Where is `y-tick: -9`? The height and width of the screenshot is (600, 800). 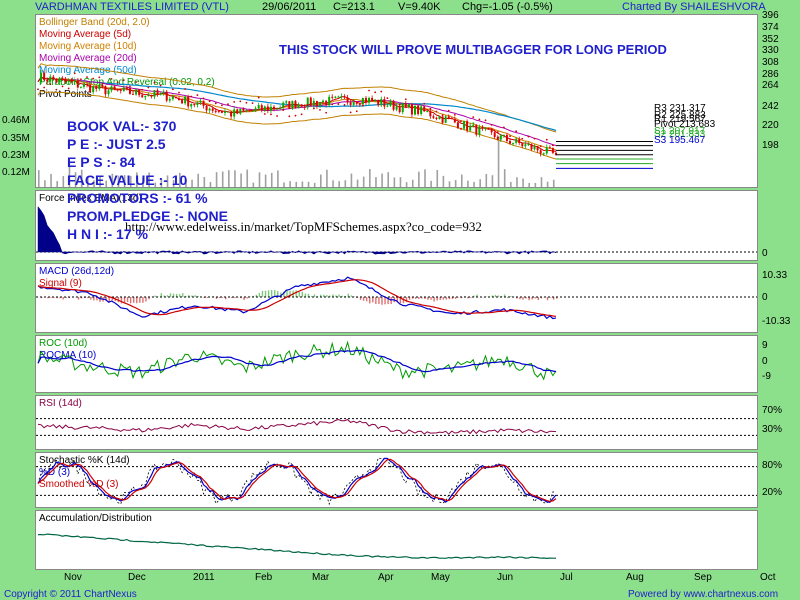
y-tick: -9 is located at coordinates (766, 376).